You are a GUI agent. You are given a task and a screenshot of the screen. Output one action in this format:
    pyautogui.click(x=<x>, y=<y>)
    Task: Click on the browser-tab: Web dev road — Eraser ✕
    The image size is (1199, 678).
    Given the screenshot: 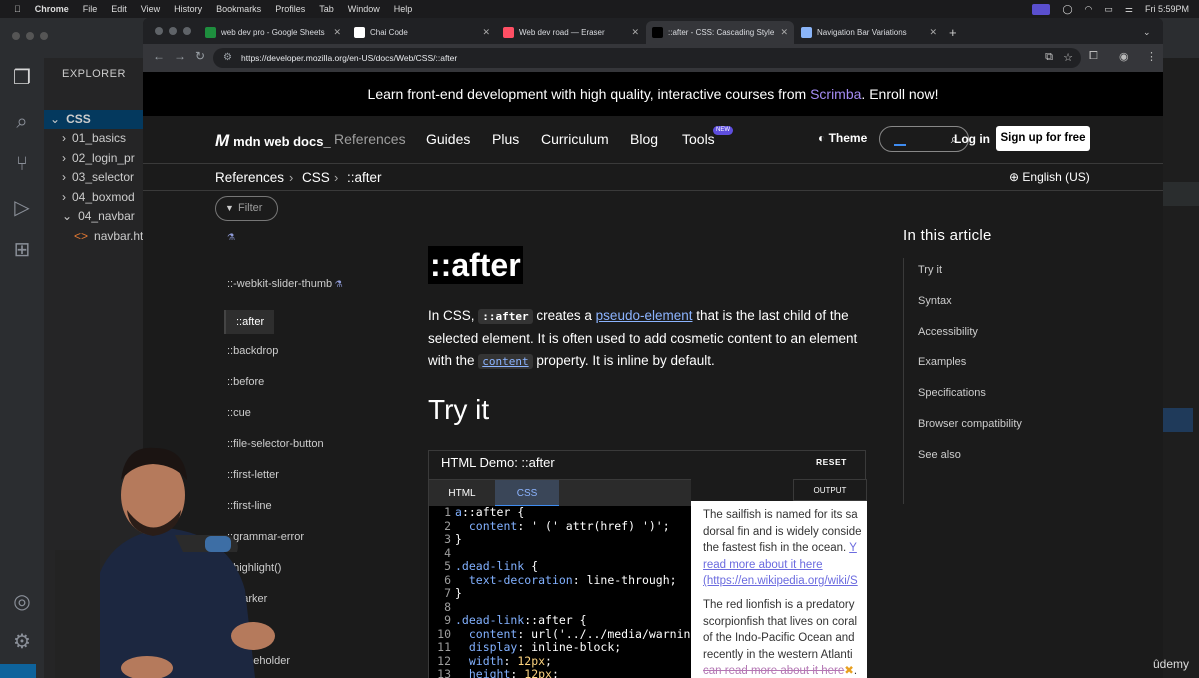 What is the action you would take?
    pyautogui.click(x=571, y=32)
    